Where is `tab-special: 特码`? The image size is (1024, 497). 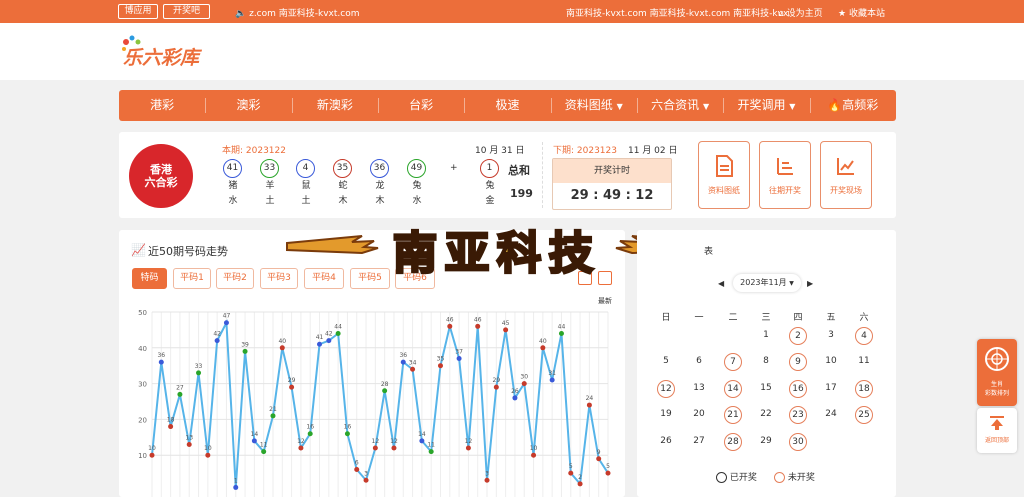
tab-special: 特码 is located at coordinates (149, 278).